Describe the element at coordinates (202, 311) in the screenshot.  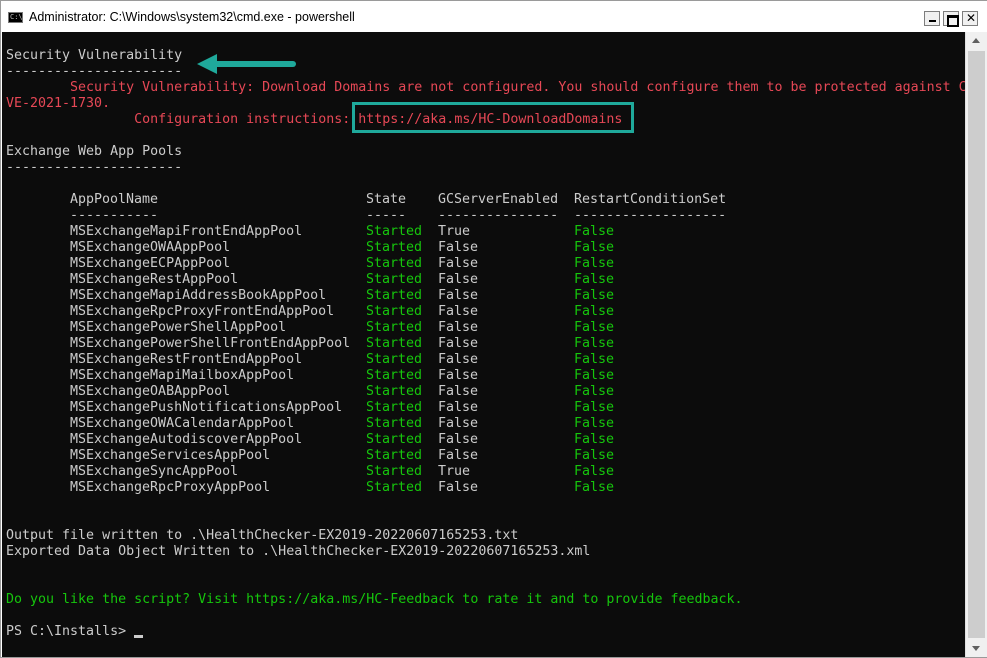
I see `app-pool-name: MSExchangeRpcProxyFrontEndAppPool` at that location.